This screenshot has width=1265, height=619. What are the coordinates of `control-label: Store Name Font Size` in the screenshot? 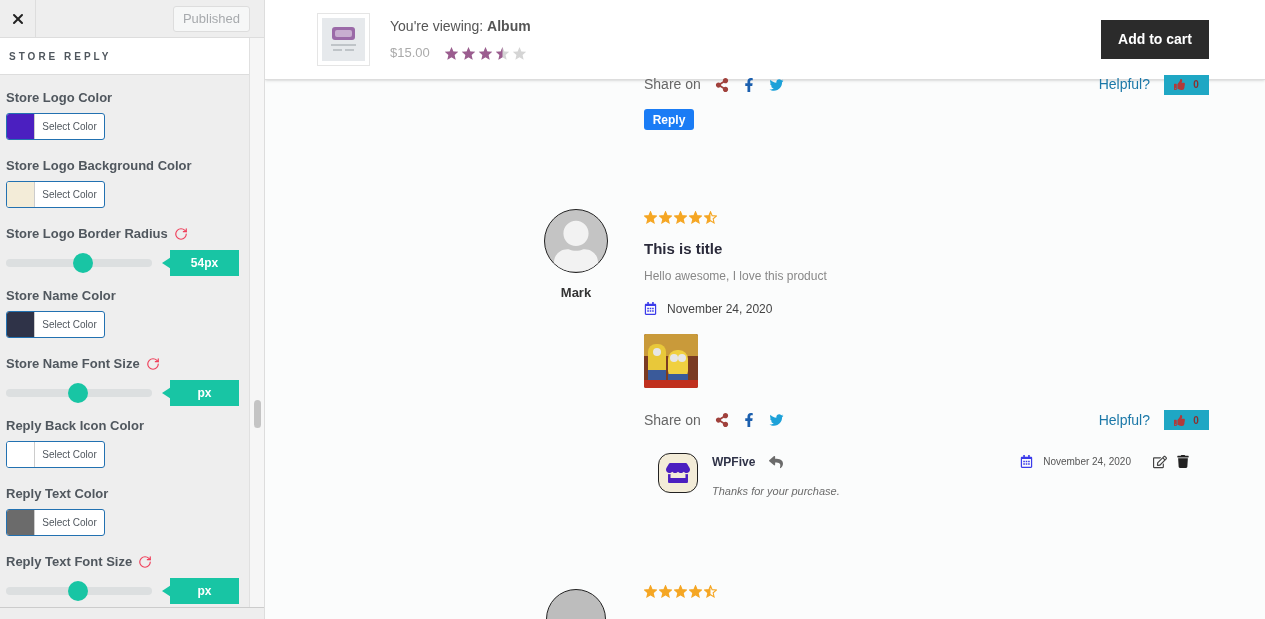 It's located at (73, 364).